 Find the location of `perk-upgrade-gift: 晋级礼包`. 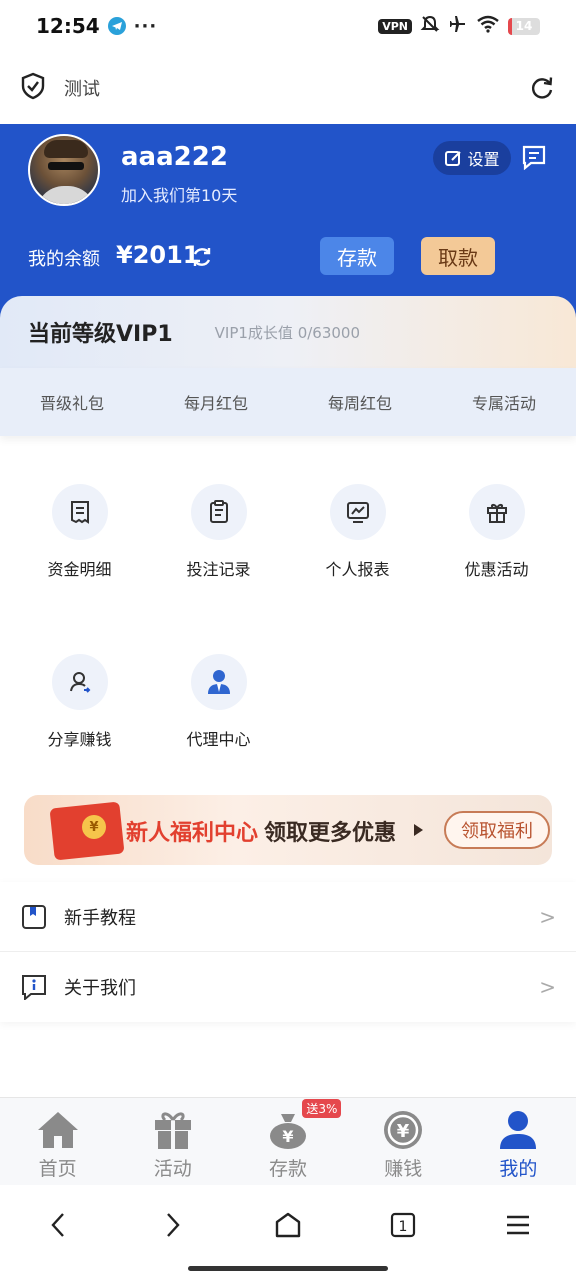

perk-upgrade-gift: 晋级礼包 is located at coordinates (72, 402).